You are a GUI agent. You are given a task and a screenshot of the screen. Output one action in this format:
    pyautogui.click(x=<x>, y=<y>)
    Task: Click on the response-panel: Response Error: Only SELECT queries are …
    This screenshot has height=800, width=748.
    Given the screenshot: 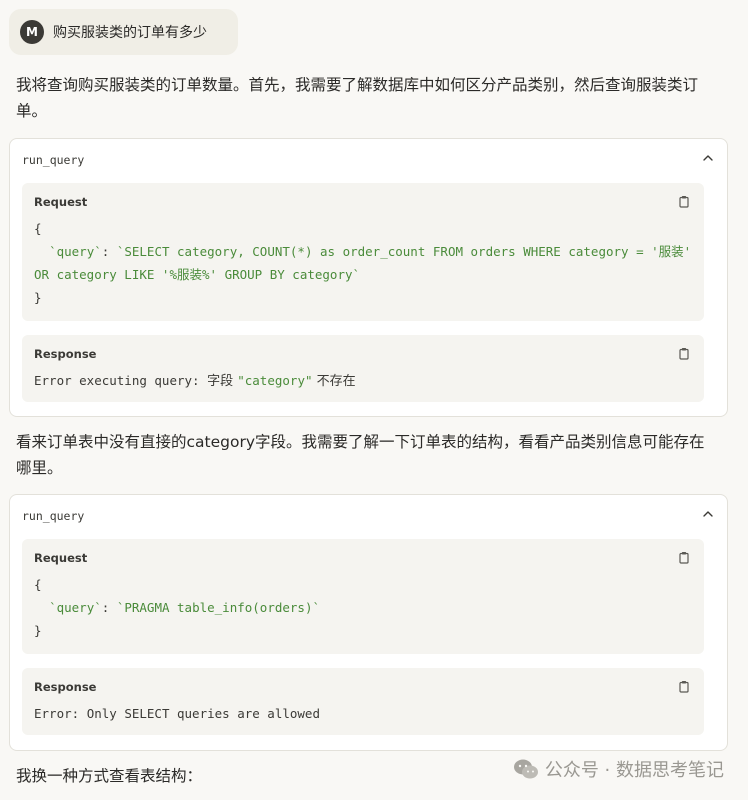 What is the action you would take?
    pyautogui.click(x=363, y=701)
    